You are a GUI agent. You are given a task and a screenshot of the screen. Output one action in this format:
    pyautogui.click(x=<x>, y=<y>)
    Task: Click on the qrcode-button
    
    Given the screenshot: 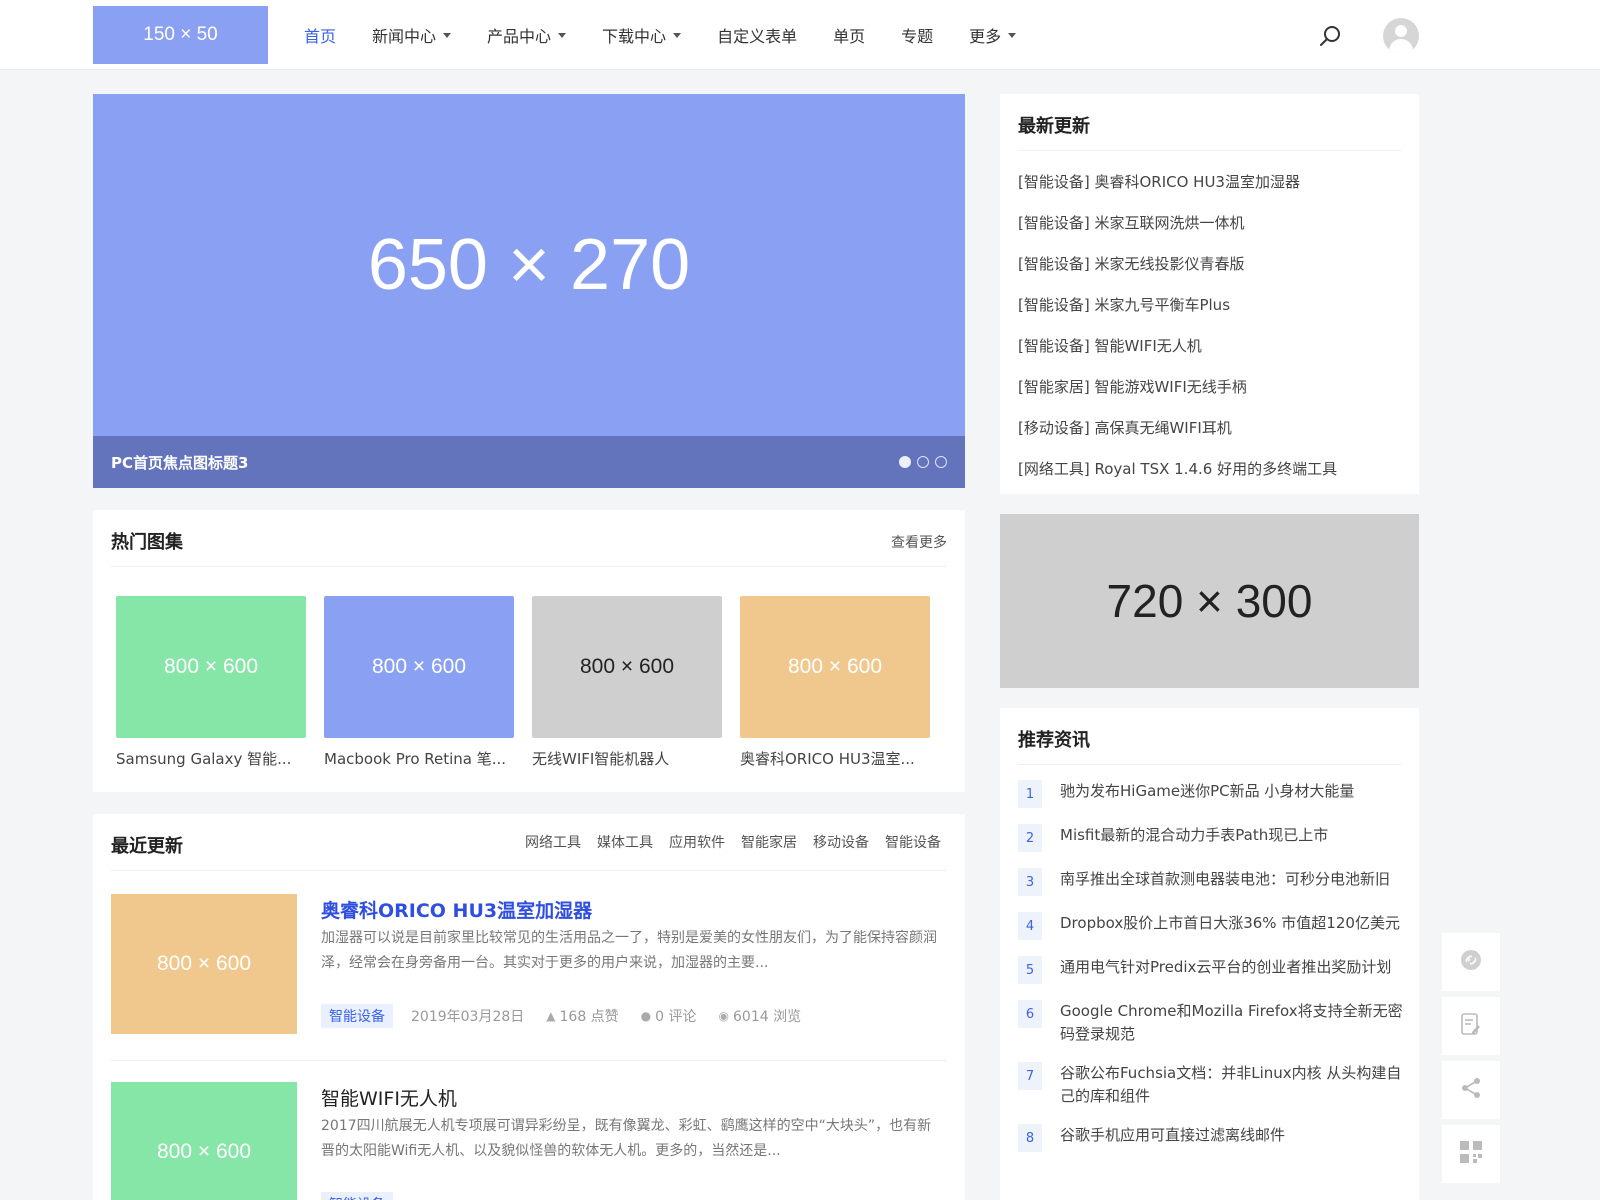 What is the action you would take?
    pyautogui.click(x=1471, y=1154)
    